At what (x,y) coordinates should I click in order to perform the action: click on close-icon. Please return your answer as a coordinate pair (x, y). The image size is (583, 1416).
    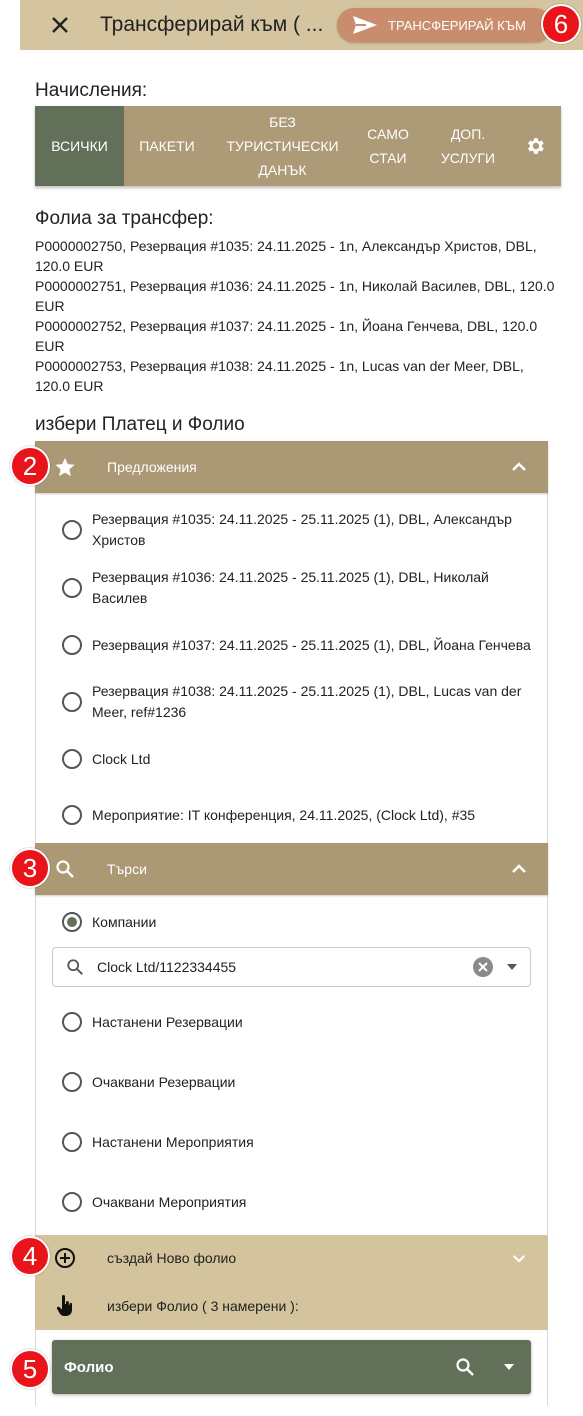
    Looking at the image, I should click on (60, 25).